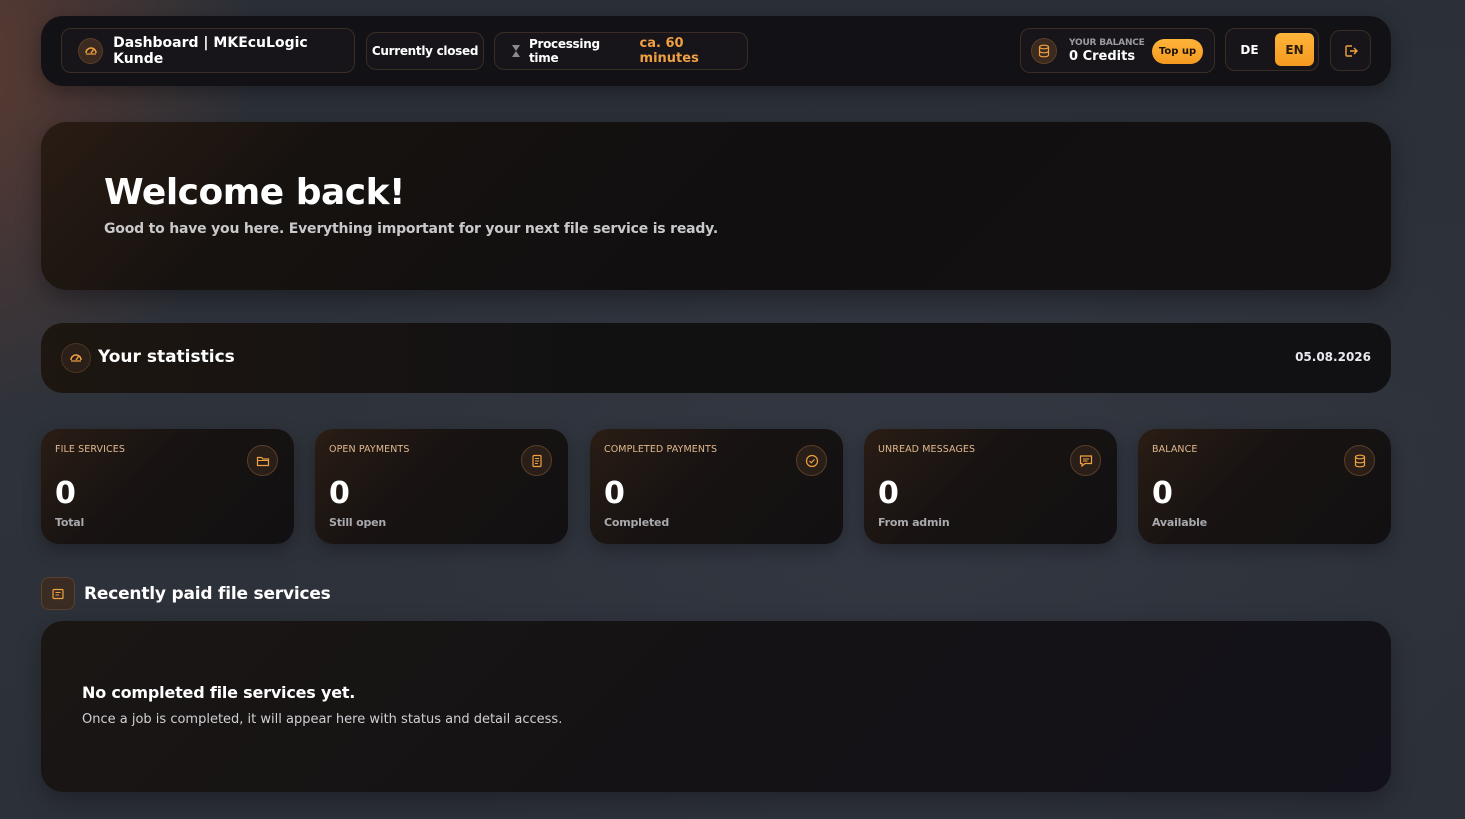 This screenshot has width=1465, height=819. I want to click on stat-card-open-payments: OPEN PAYMENTS 0 Still open, so click(441, 486).